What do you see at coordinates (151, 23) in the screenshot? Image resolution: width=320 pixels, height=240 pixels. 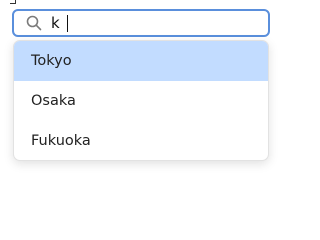 I see `search-input` at bounding box center [151, 23].